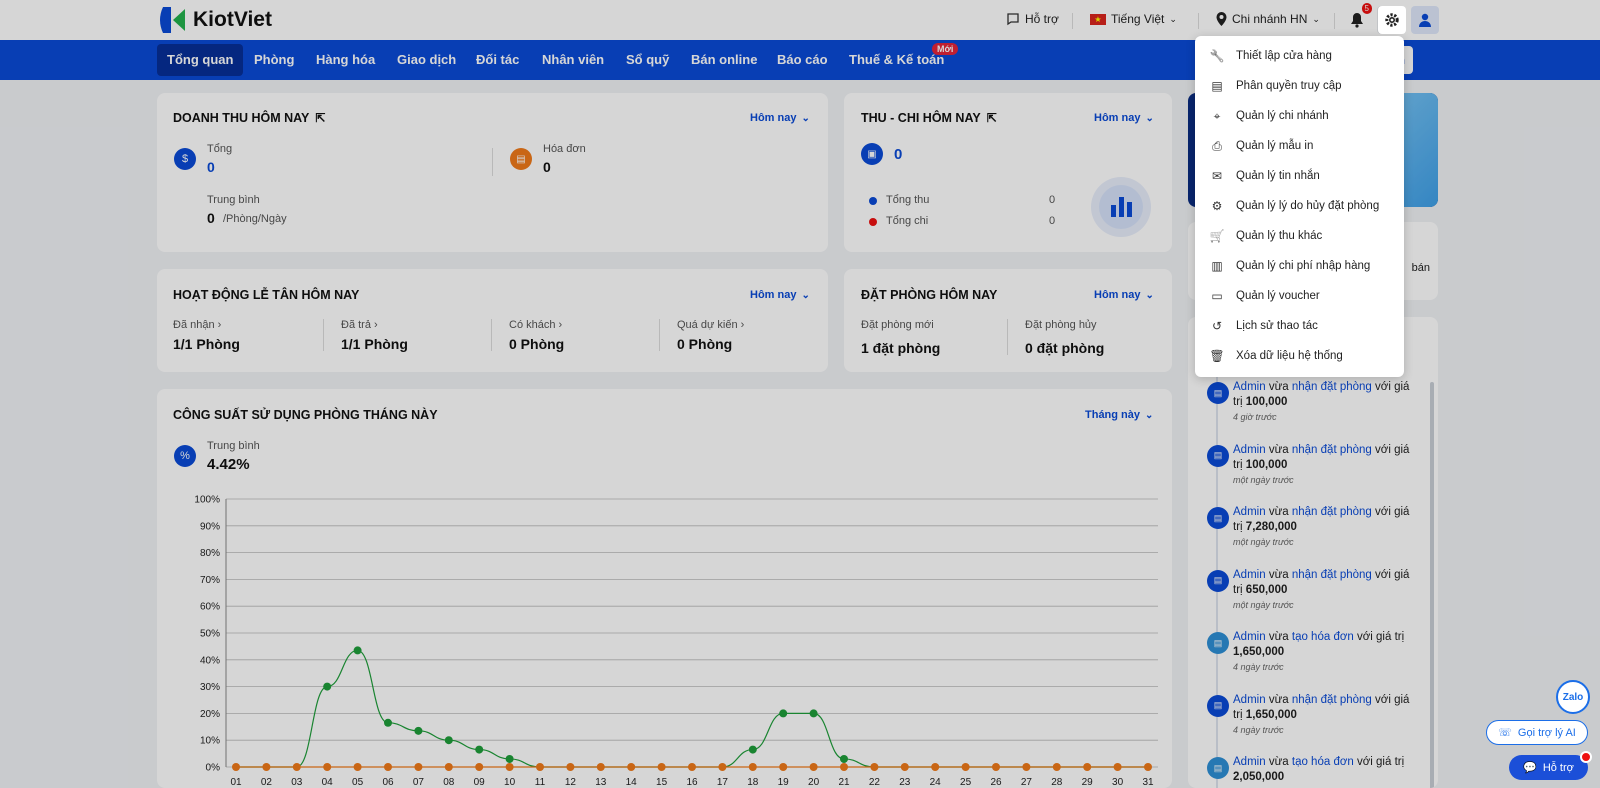 Image resolution: width=1600 pixels, height=788 pixels. What do you see at coordinates (1217, 356) in the screenshot?
I see `trash-icon: 🗑` at bounding box center [1217, 356].